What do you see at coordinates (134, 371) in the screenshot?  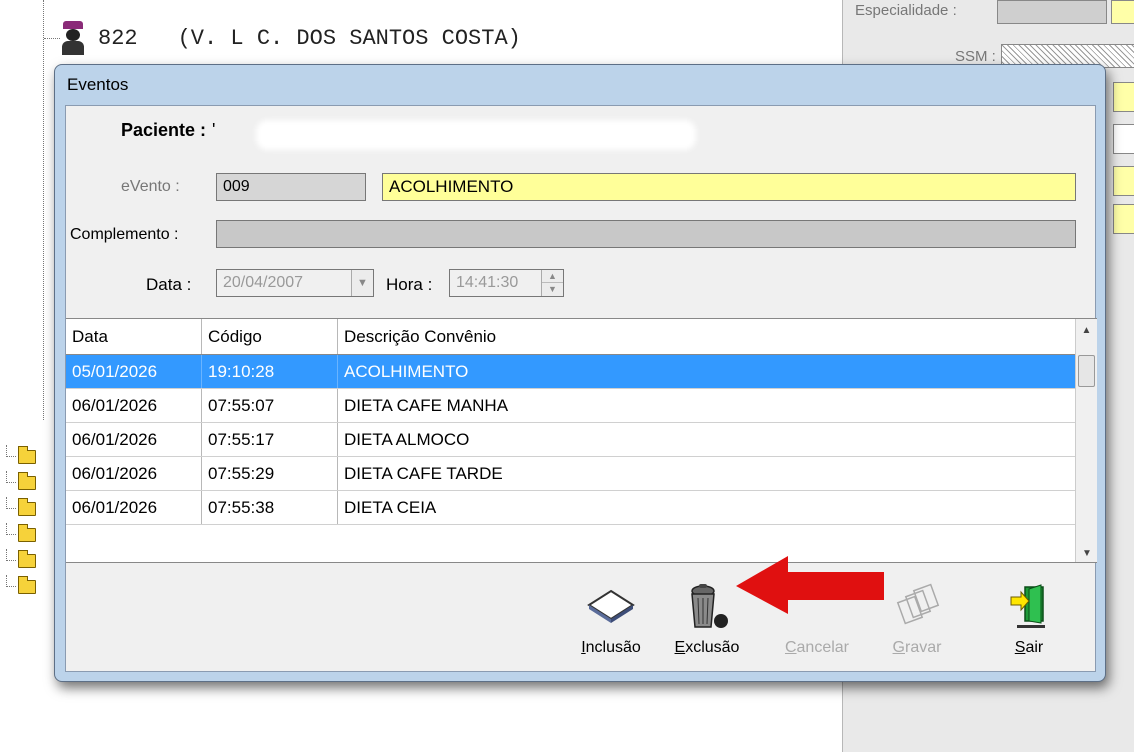 I see `cell-data: 05/01/2026` at bounding box center [134, 371].